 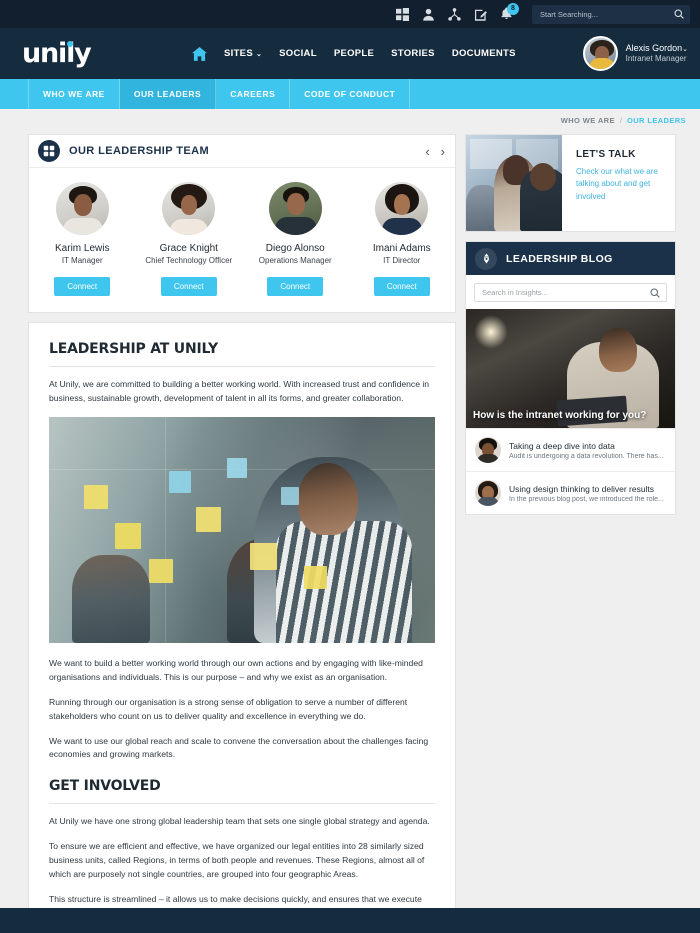 I want to click on leadership-blog-title: LEADERSHIP BLOG, so click(x=559, y=258).